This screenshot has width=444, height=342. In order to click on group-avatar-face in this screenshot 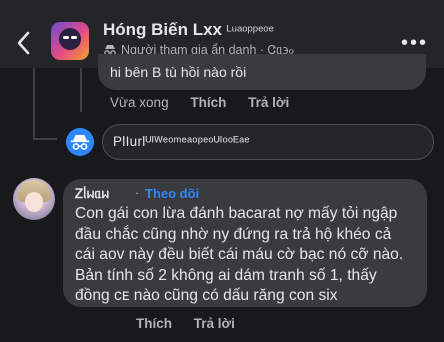, I will do `click(70, 39)`.